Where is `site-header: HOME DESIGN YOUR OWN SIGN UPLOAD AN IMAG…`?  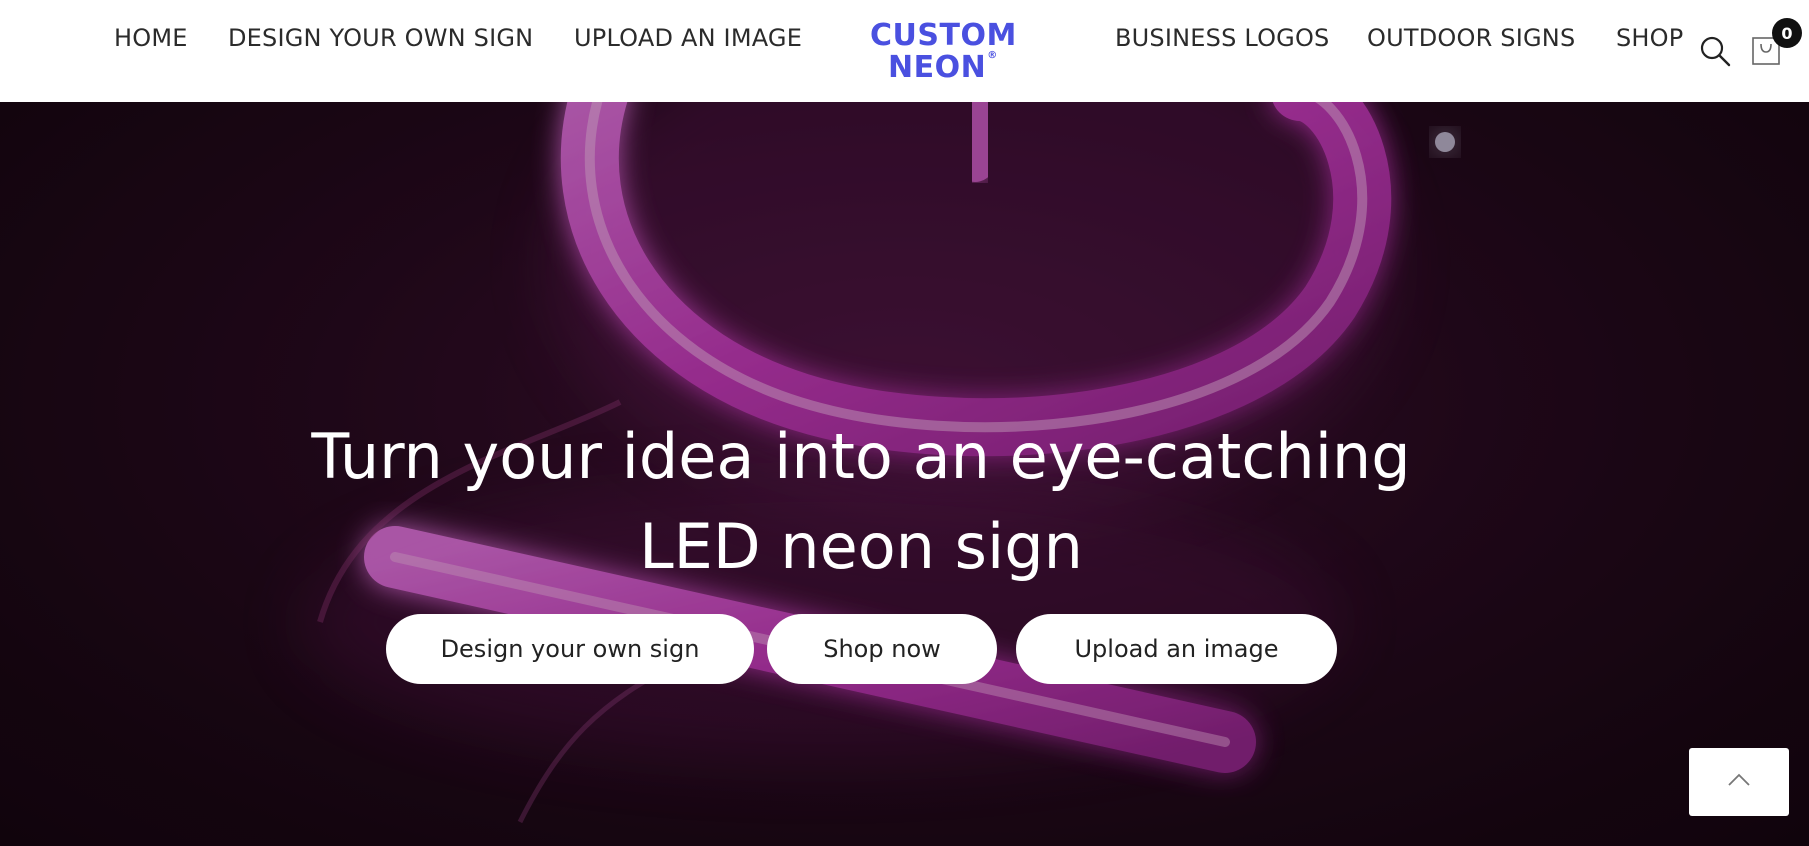 site-header: HOME DESIGN YOUR OWN SIGN UPLOAD AN IMAG… is located at coordinates (904, 51).